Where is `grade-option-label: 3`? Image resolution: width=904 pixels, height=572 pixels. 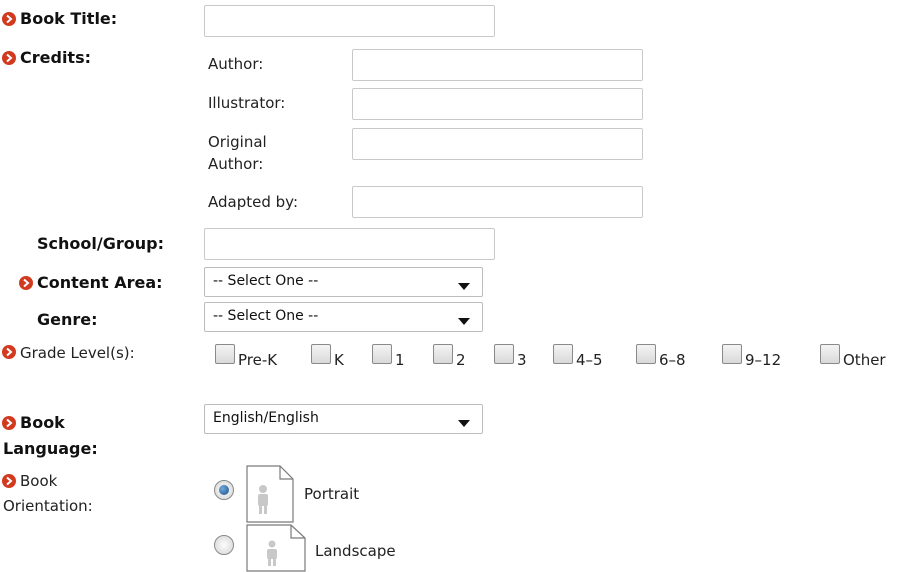
grade-option-label: 3 is located at coordinates (522, 360).